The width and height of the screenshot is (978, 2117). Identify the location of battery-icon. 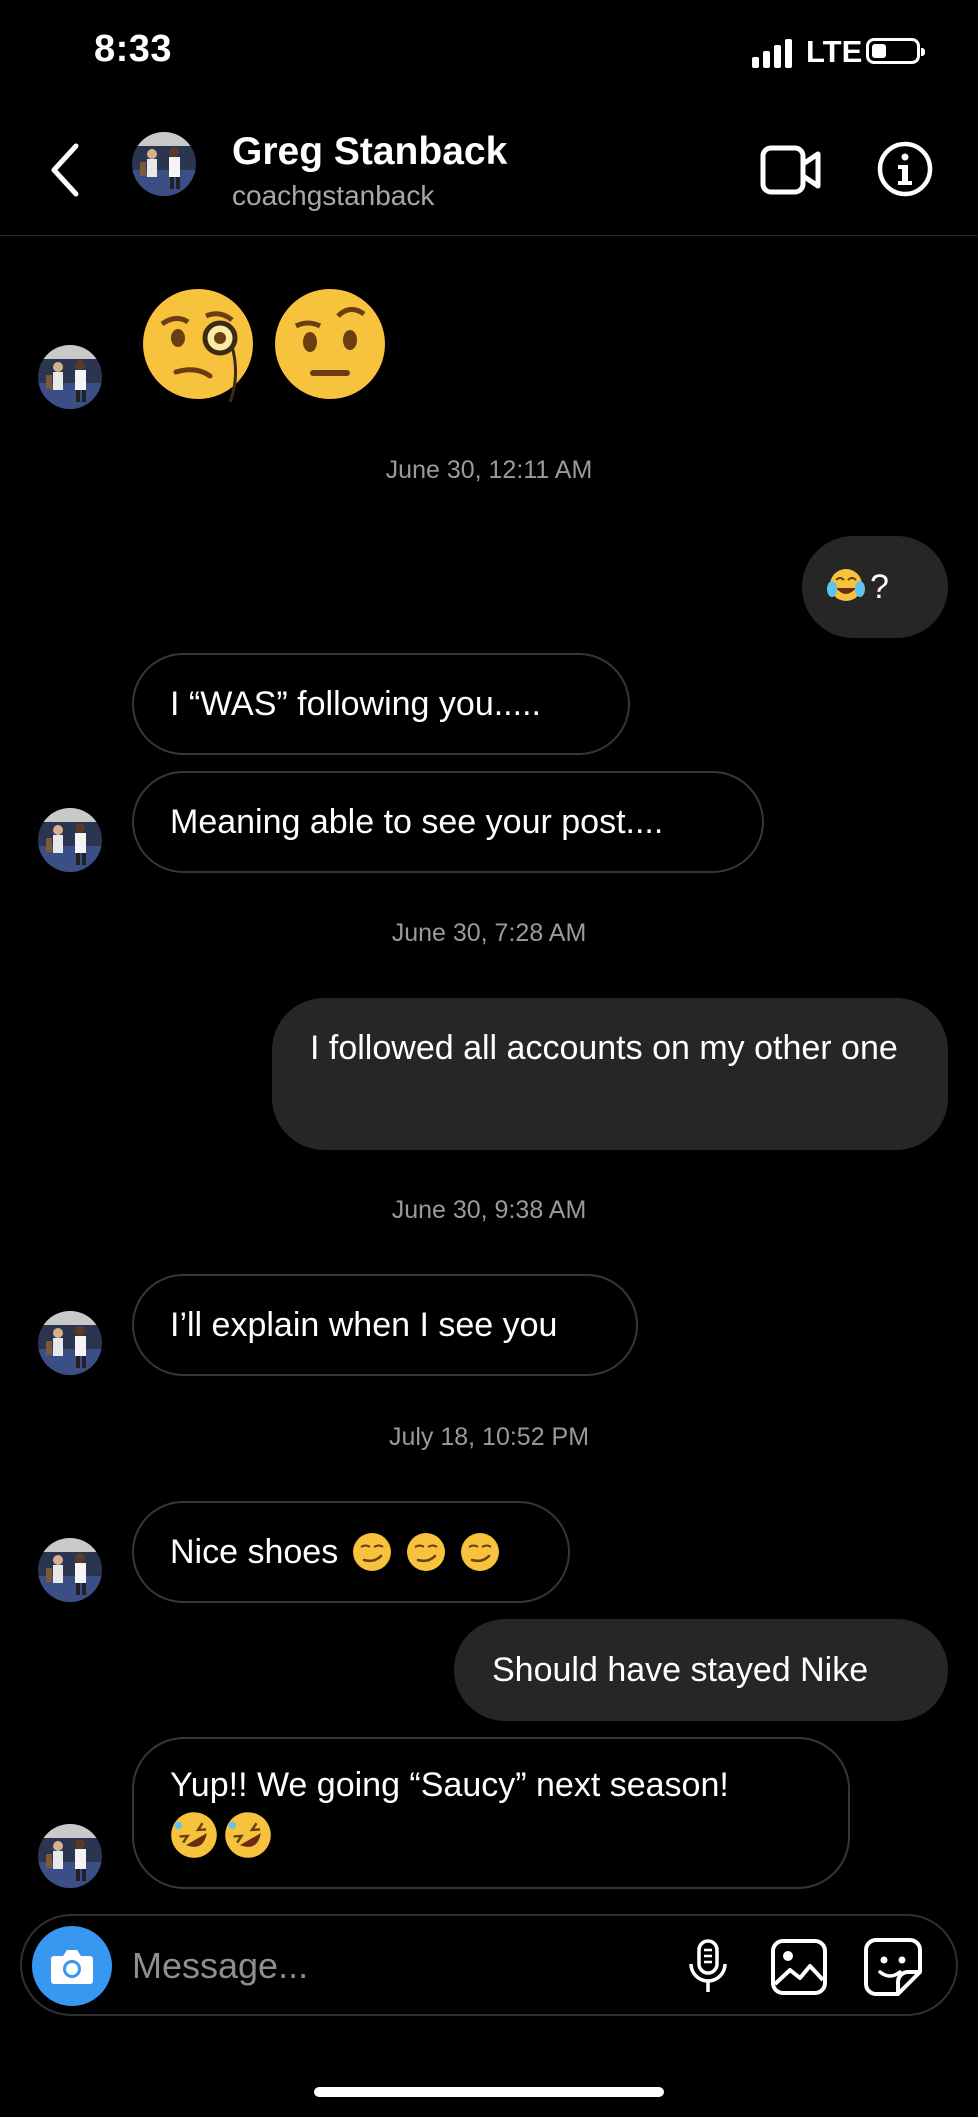
(895, 51).